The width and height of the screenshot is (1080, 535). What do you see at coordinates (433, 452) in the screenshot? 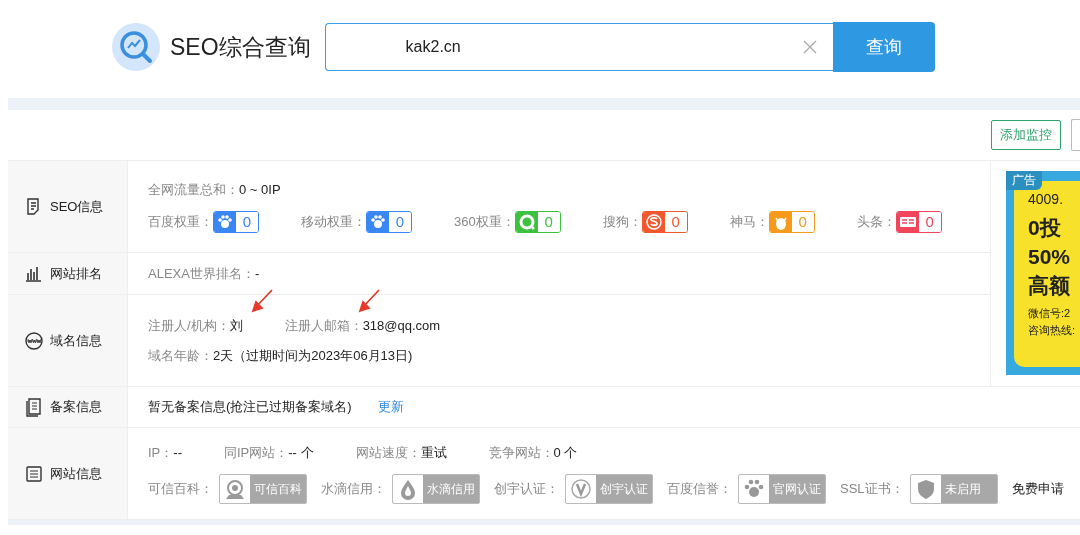
I see `field-value: 重试` at bounding box center [433, 452].